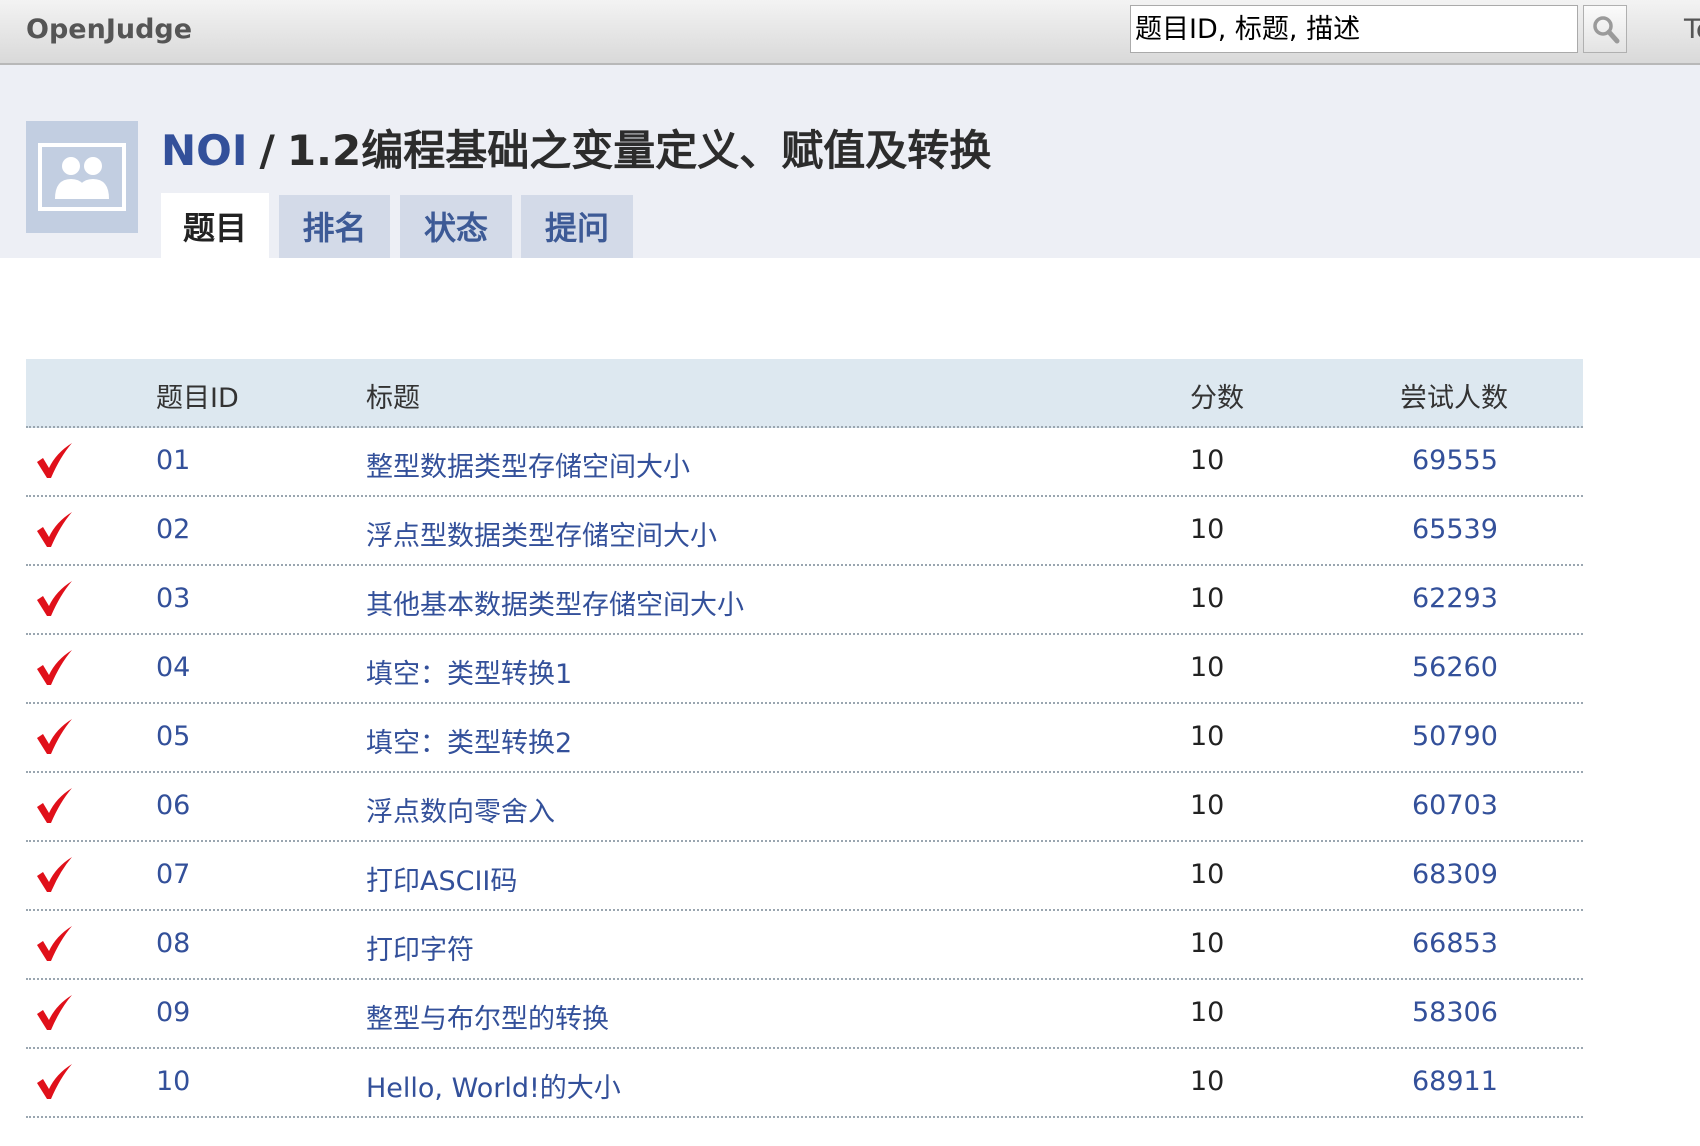 The height and width of the screenshot is (1146, 1700). What do you see at coordinates (850, 32) in the screenshot?
I see `top-bar: OpenJudge Te` at bounding box center [850, 32].